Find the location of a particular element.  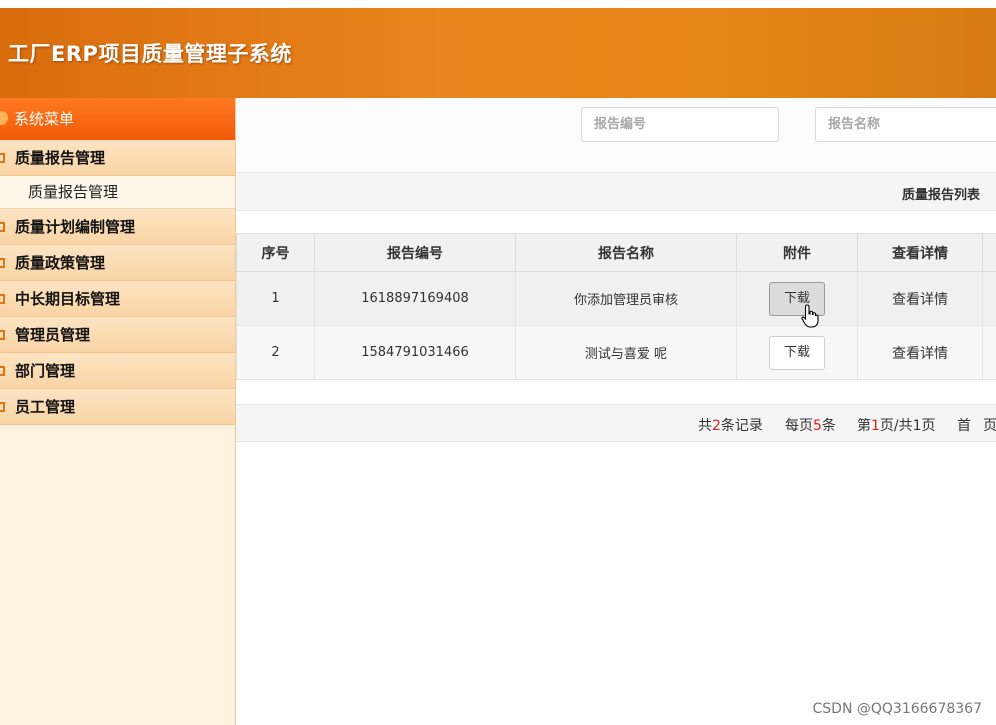

cell-report-name: 测试与喜爱 呢 is located at coordinates (626, 352).